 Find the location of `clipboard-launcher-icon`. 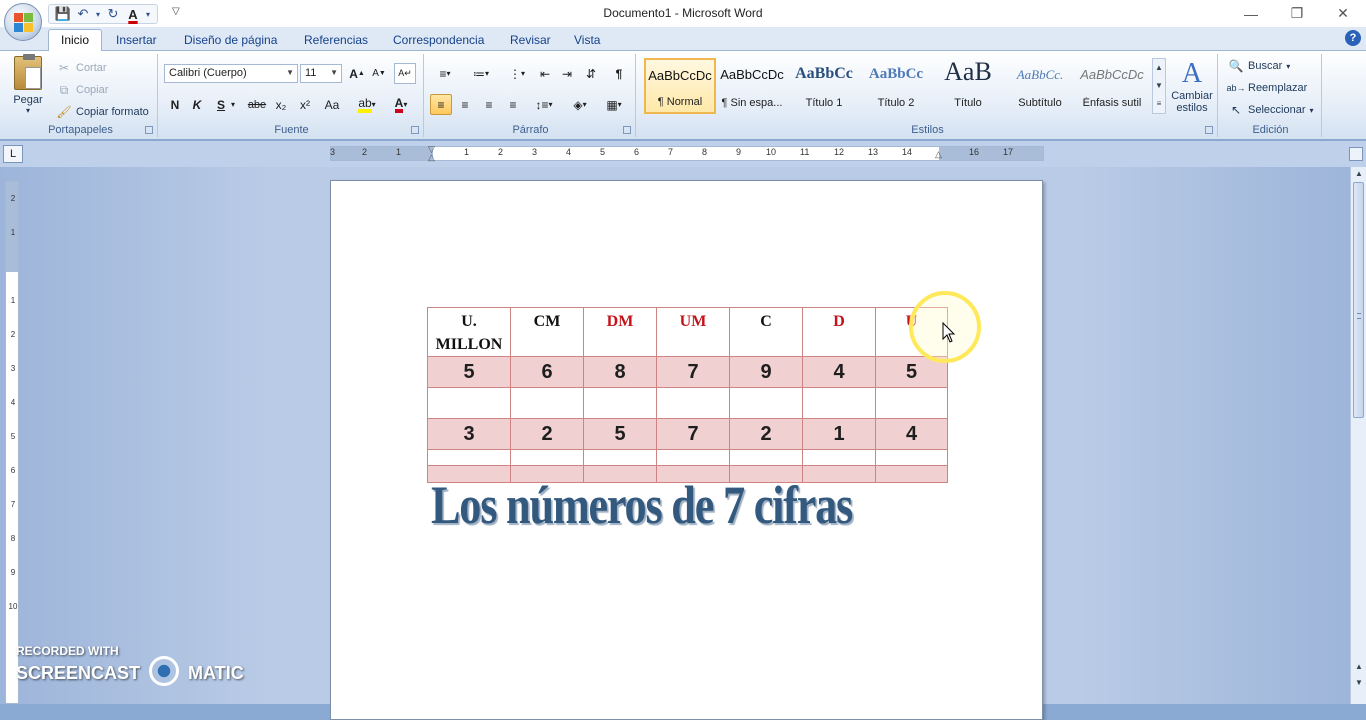

clipboard-launcher-icon is located at coordinates (149, 130).